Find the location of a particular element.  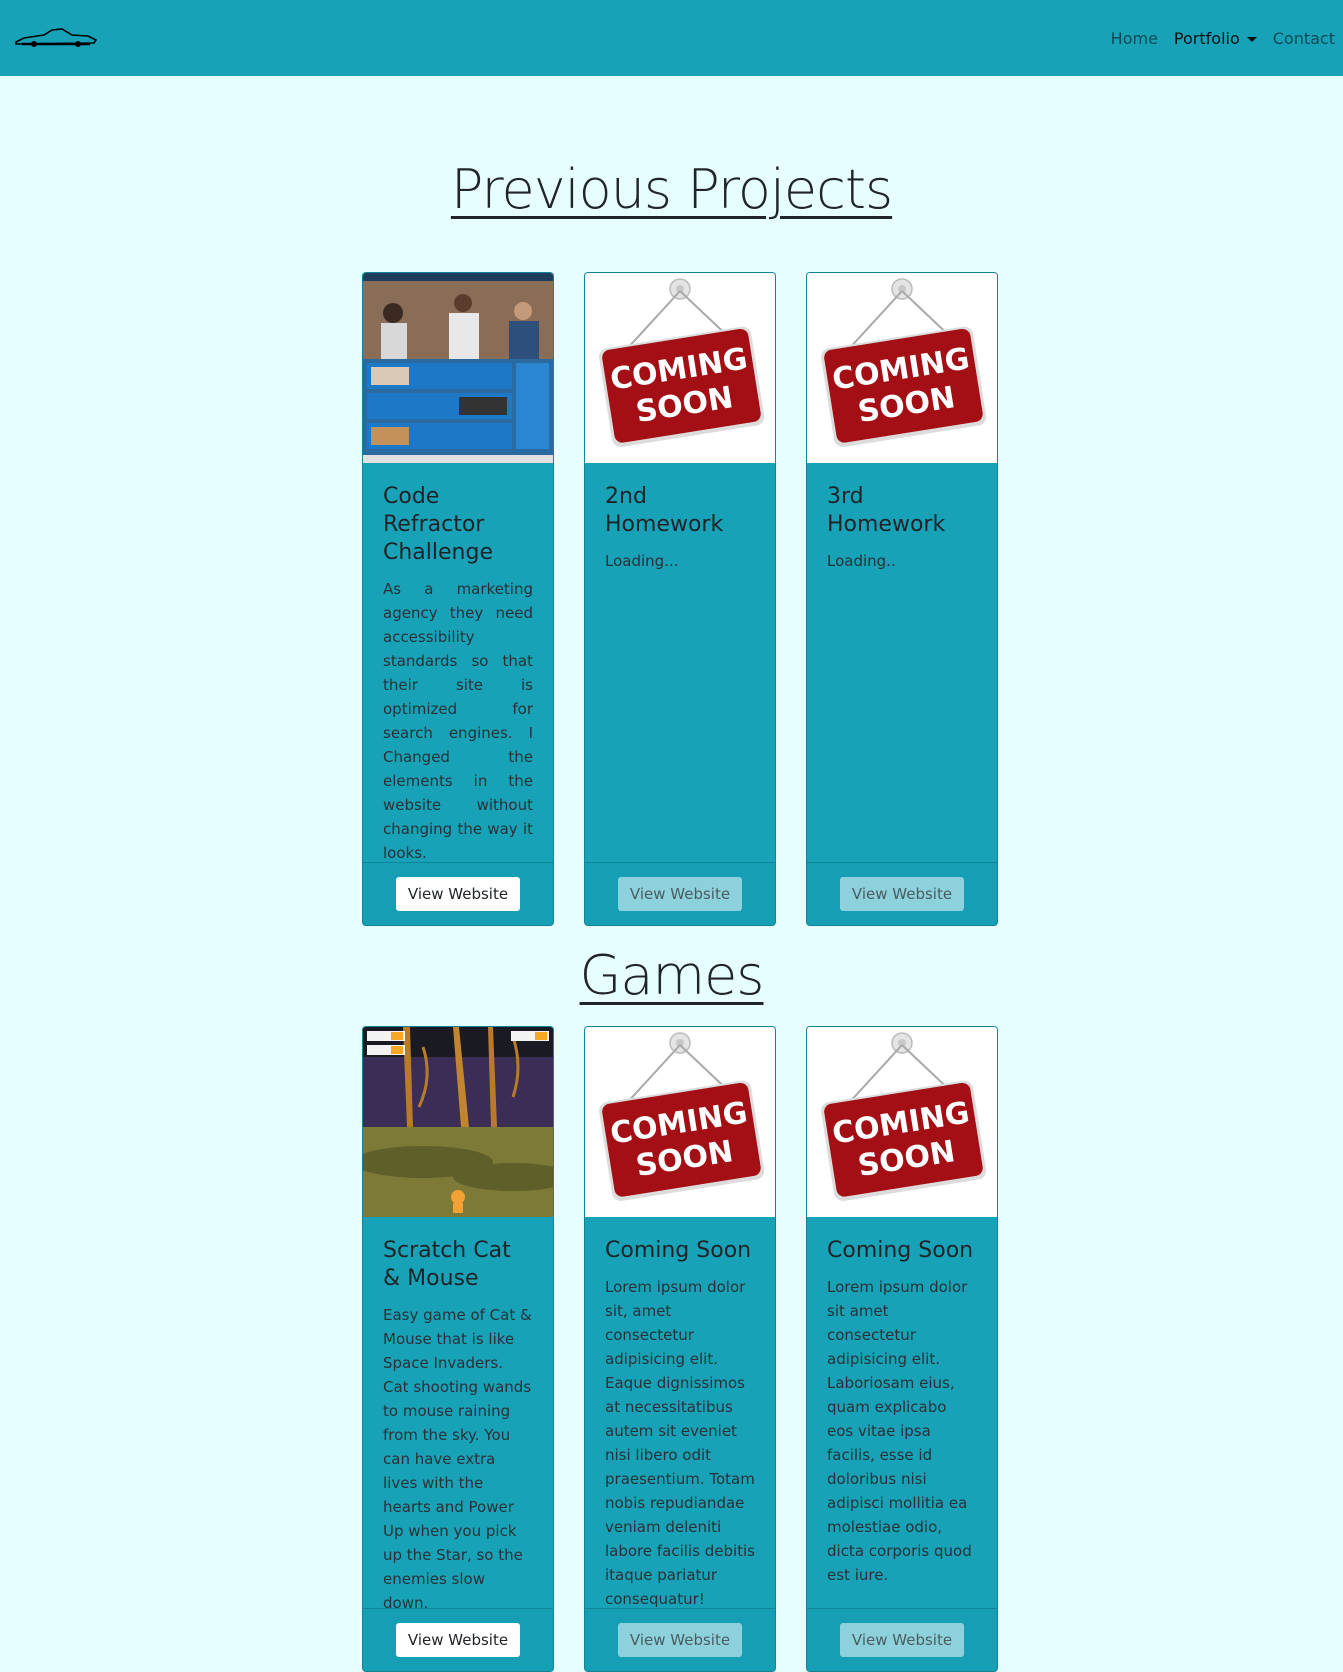

nav-link-contact: Contact is located at coordinates (1304, 38).